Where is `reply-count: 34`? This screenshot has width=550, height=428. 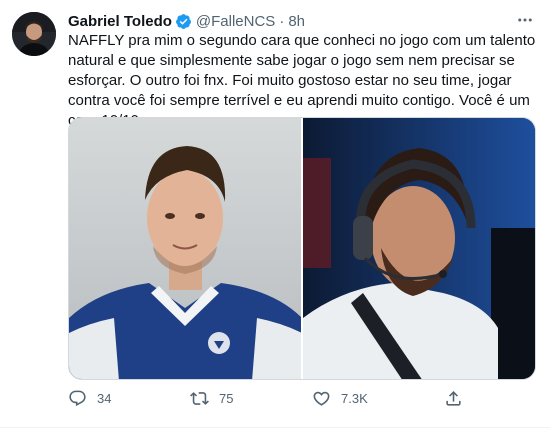
reply-count: 34 is located at coordinates (104, 398).